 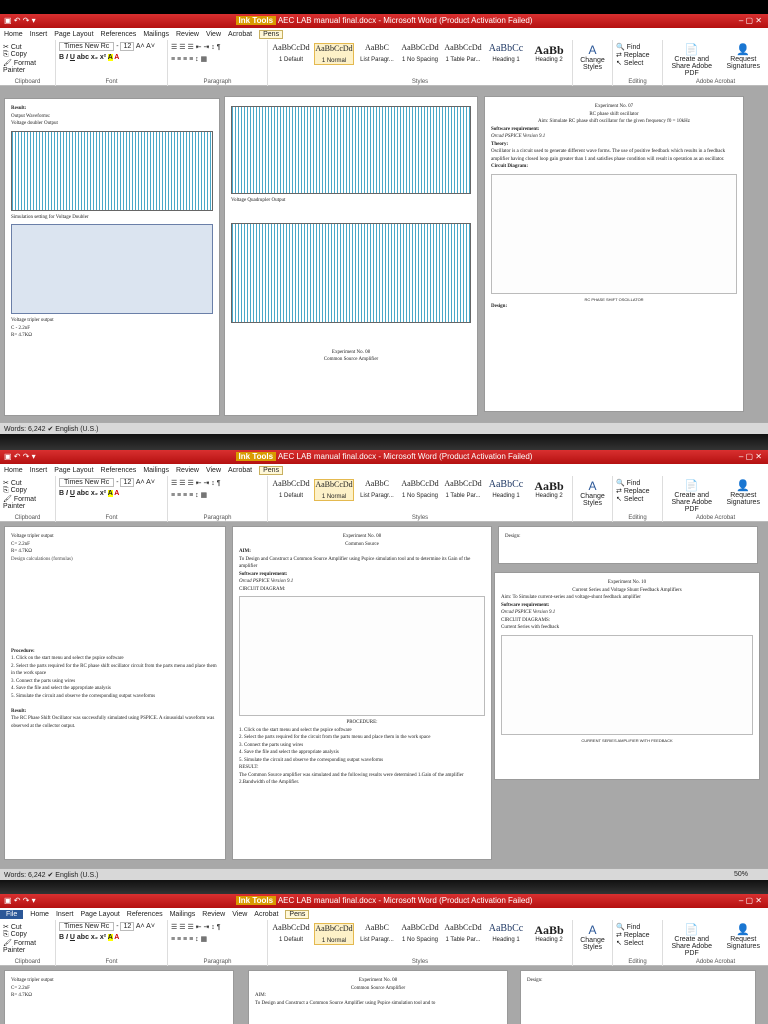 I want to click on zoom-level: 50%, so click(x=741, y=874).